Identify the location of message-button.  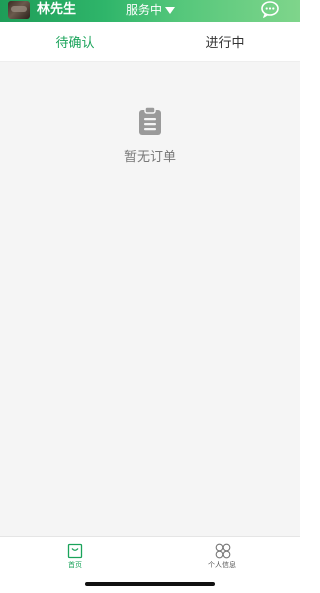
(270, 10).